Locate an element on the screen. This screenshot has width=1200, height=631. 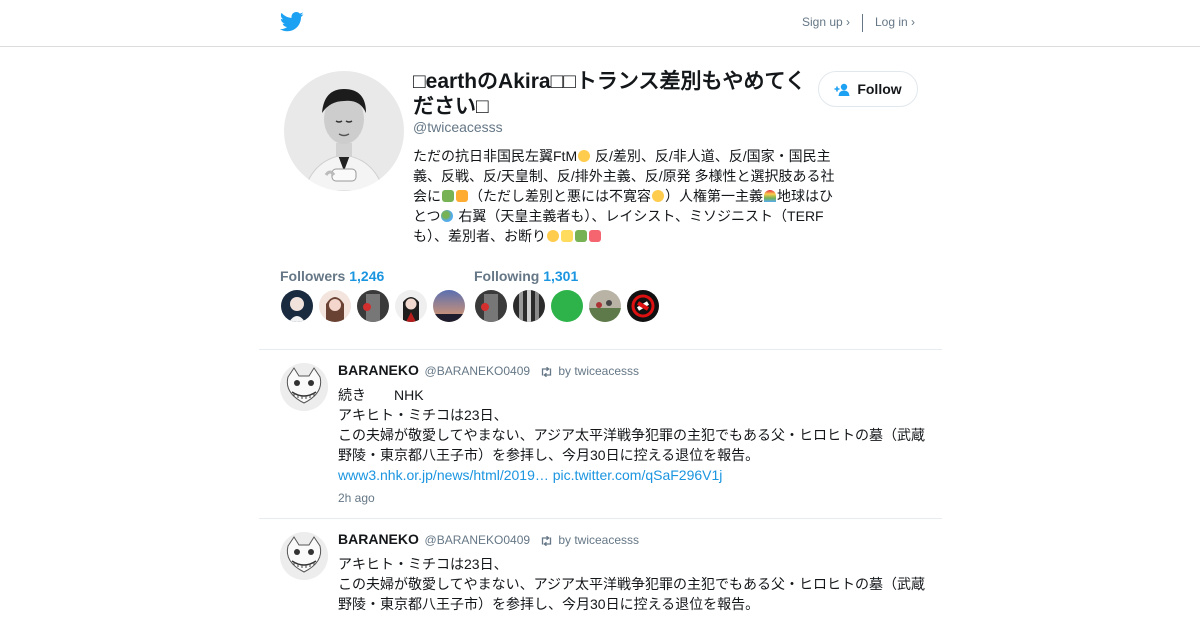
cross-mark-button-emoji-icon is located at coordinates (581, 236).